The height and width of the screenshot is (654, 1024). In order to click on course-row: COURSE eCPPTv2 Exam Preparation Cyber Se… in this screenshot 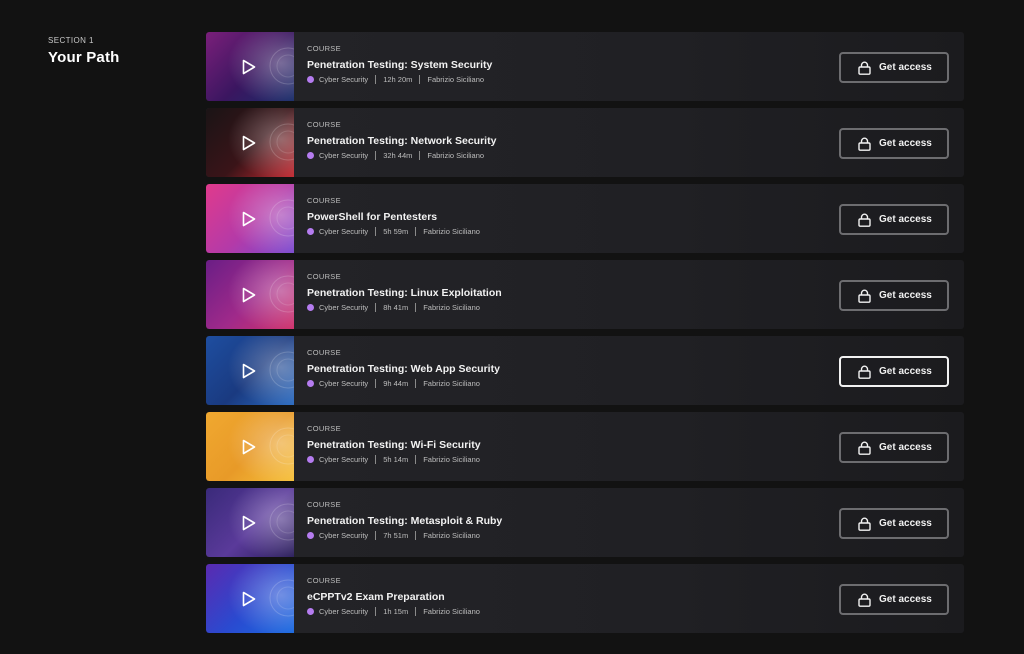, I will do `click(585, 598)`.